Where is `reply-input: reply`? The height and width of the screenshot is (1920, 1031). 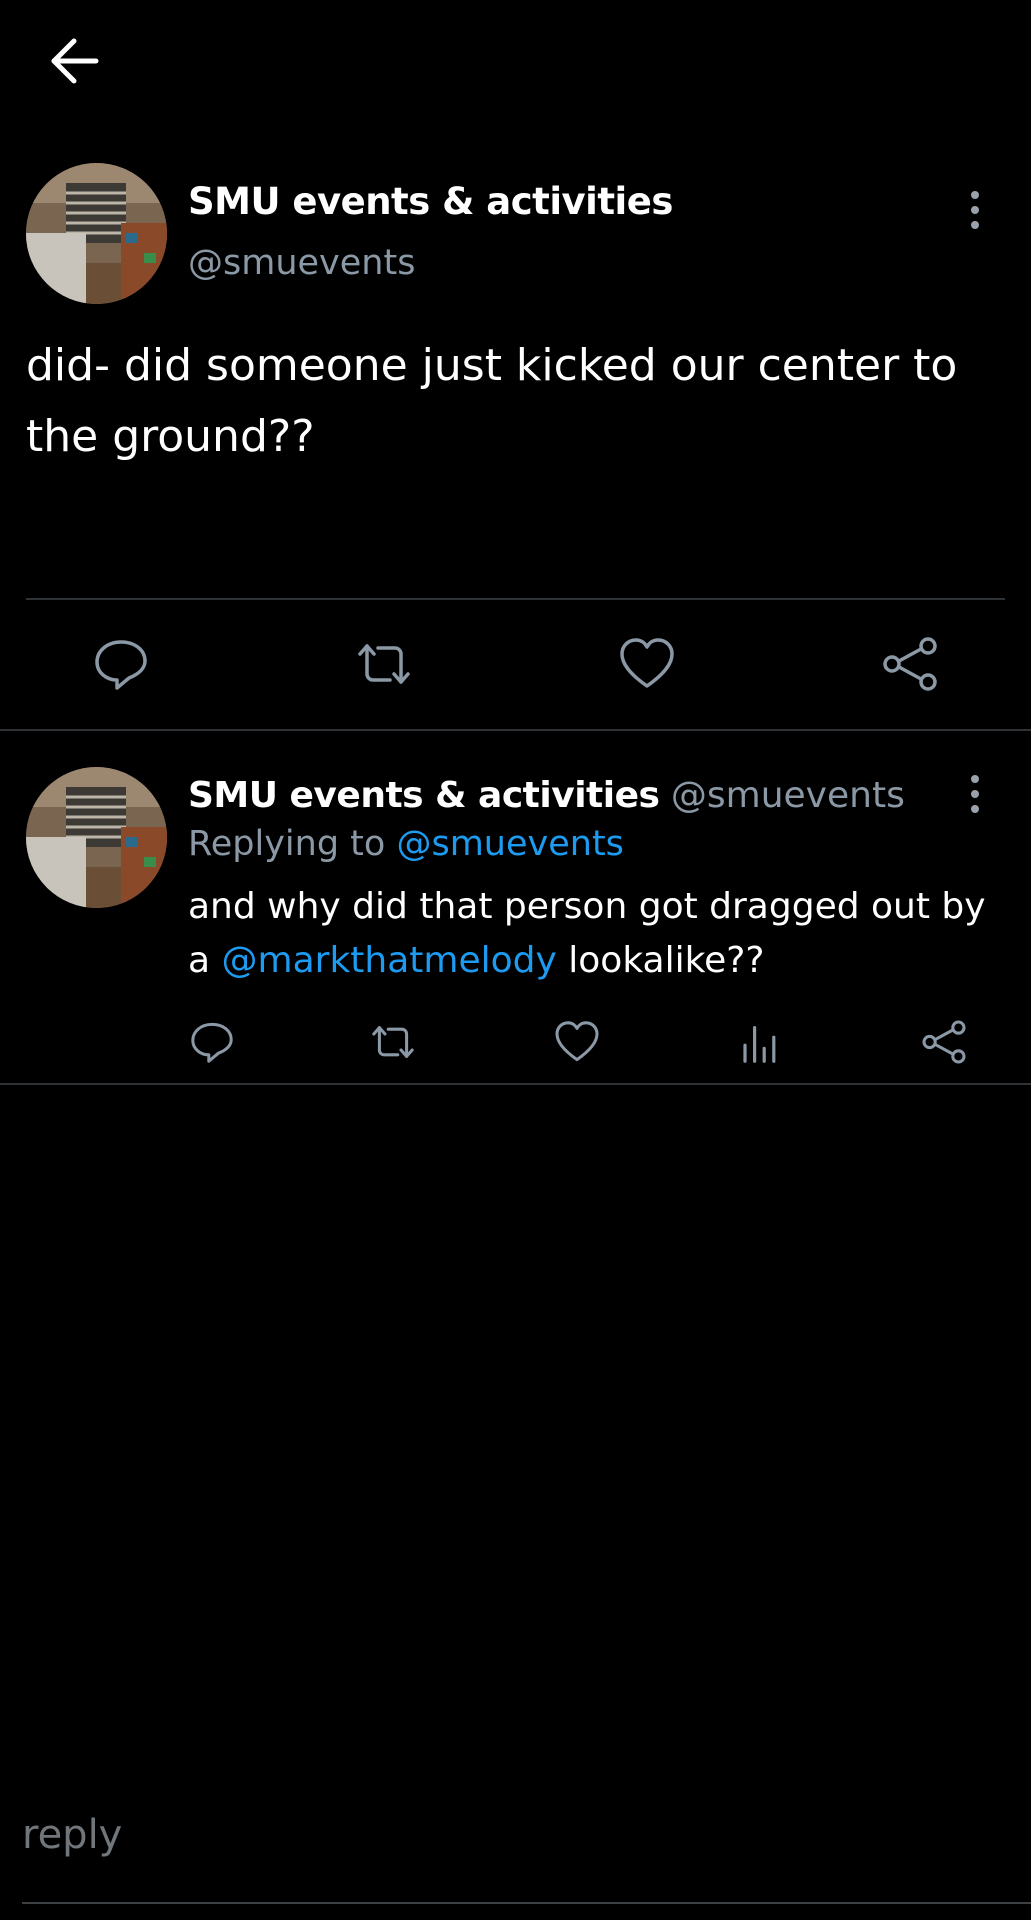
reply-input: reply is located at coordinates (72, 1835).